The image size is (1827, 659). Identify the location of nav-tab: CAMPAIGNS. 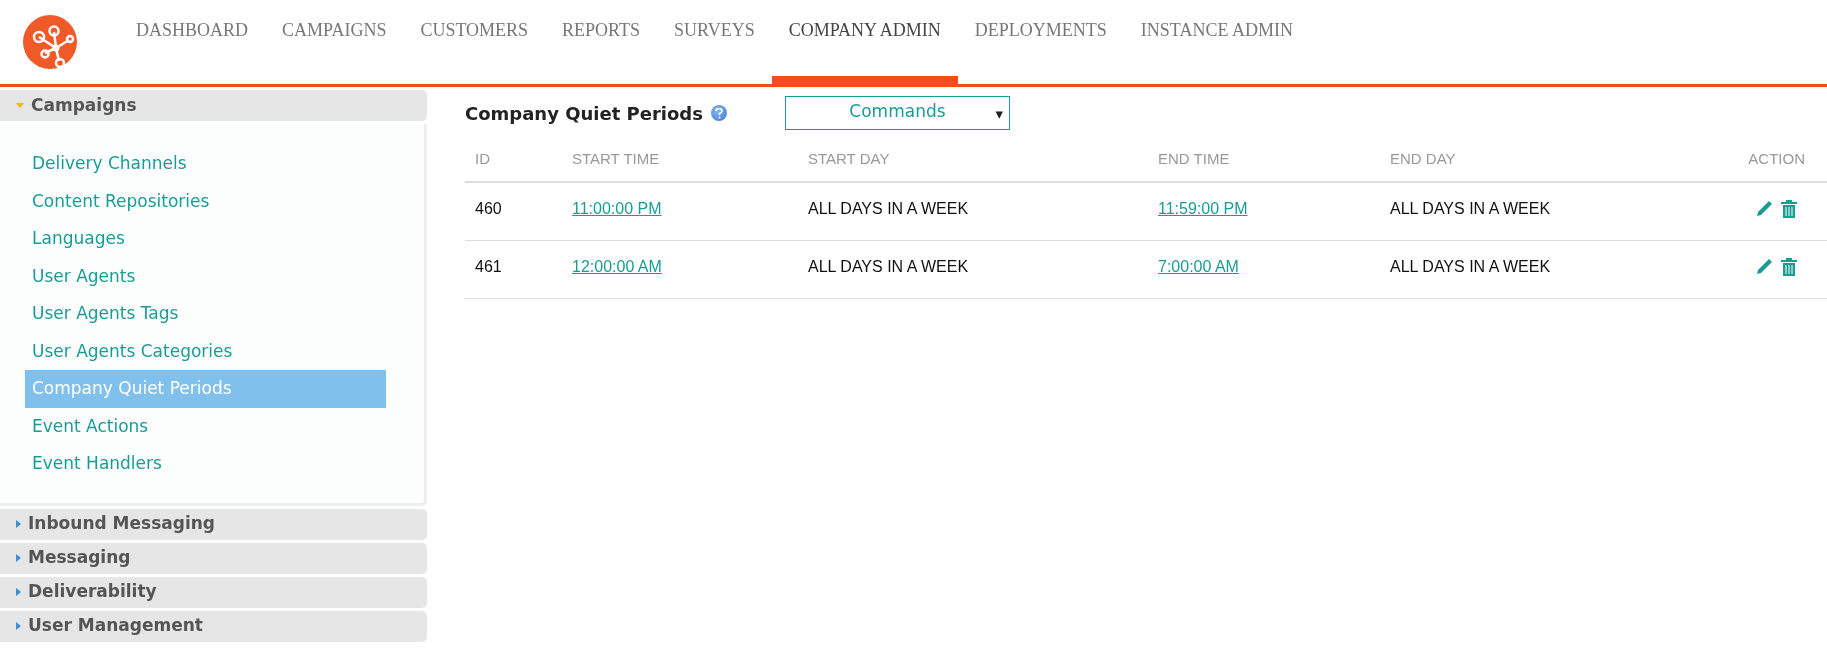
(334, 42).